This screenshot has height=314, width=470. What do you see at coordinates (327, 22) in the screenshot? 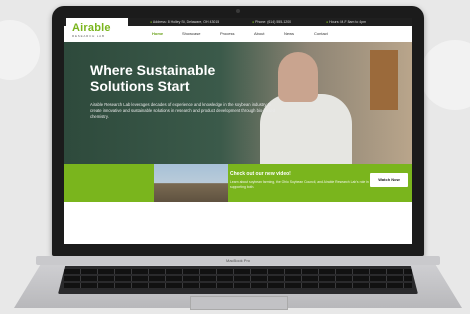
I see `clock-icon: ●` at bounding box center [327, 22].